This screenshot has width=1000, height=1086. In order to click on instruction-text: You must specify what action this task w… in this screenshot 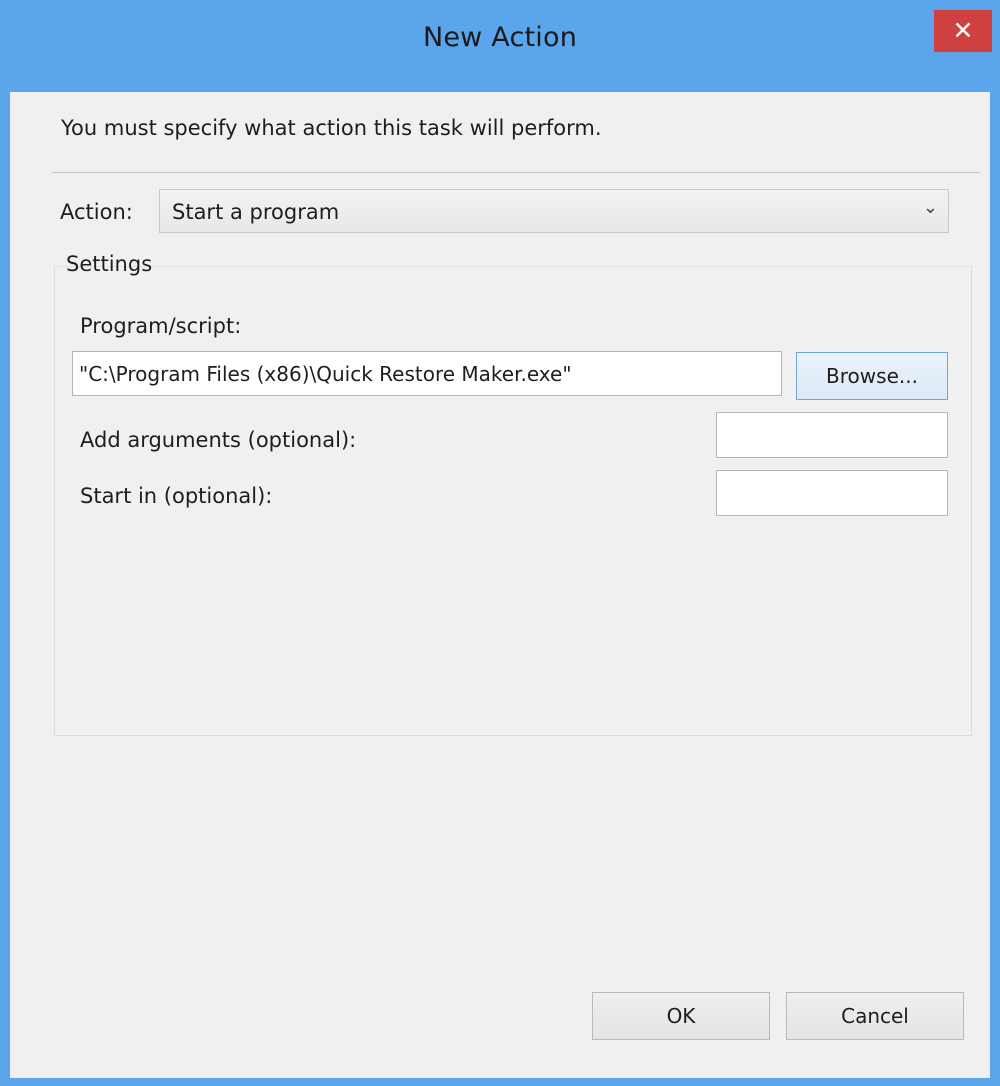, I will do `click(331, 128)`.